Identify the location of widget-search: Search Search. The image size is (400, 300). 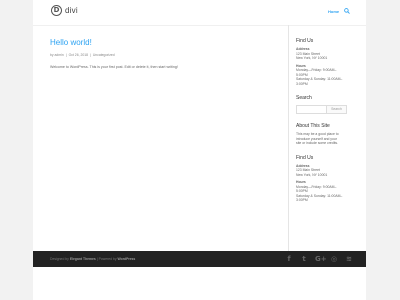
(328, 104).